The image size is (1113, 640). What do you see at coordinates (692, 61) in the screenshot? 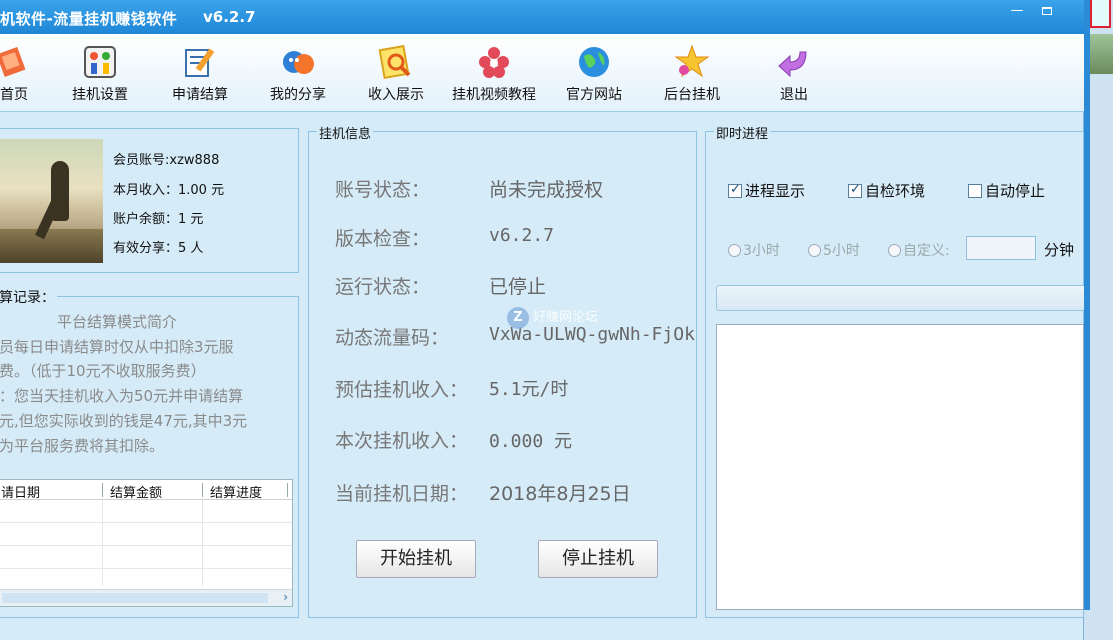
I see `star-icon` at bounding box center [692, 61].